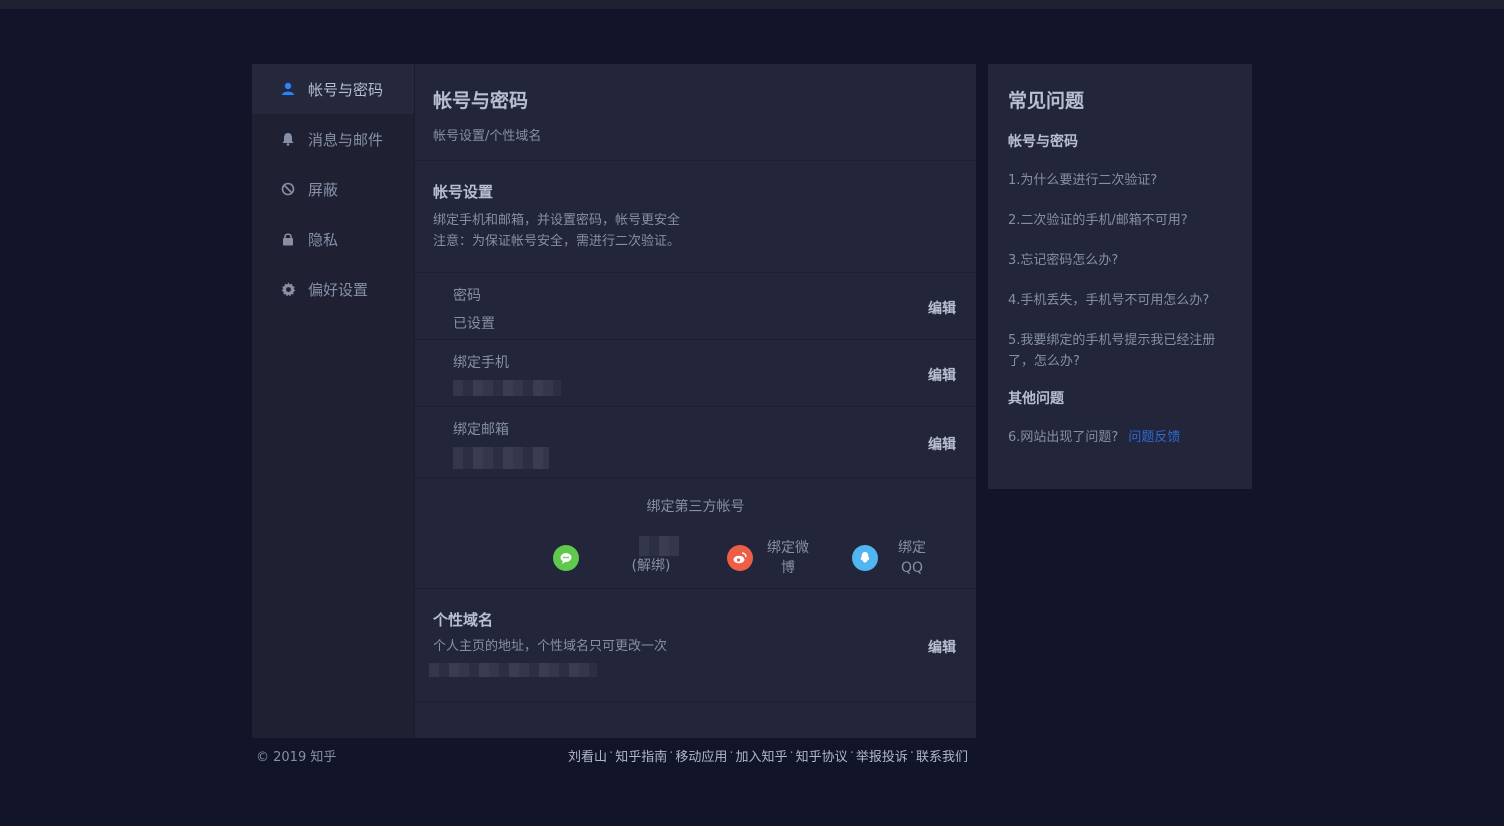  Describe the element at coordinates (822, 755) in the screenshot. I see `footer-link: 知乎协议` at that location.